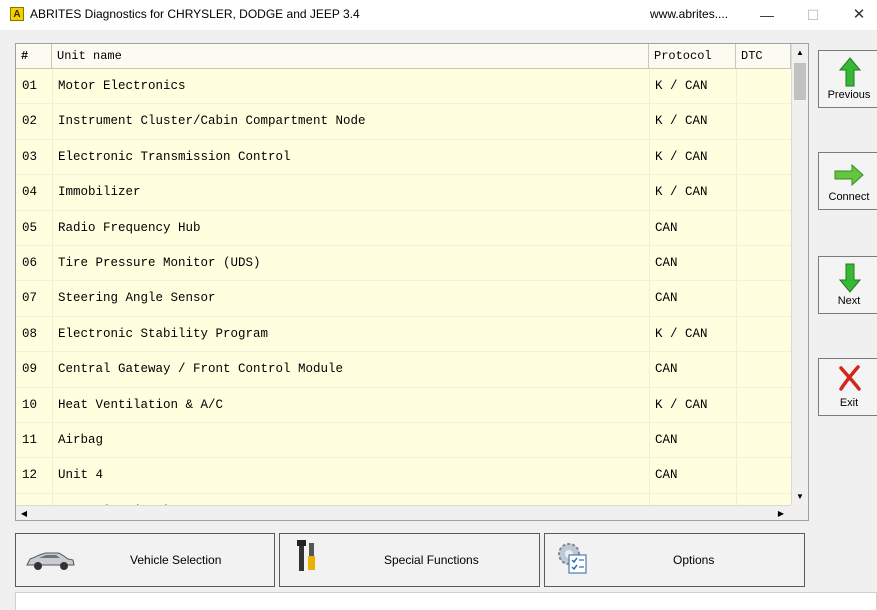  I want to click on unit-number: 13, so click(29, 499).